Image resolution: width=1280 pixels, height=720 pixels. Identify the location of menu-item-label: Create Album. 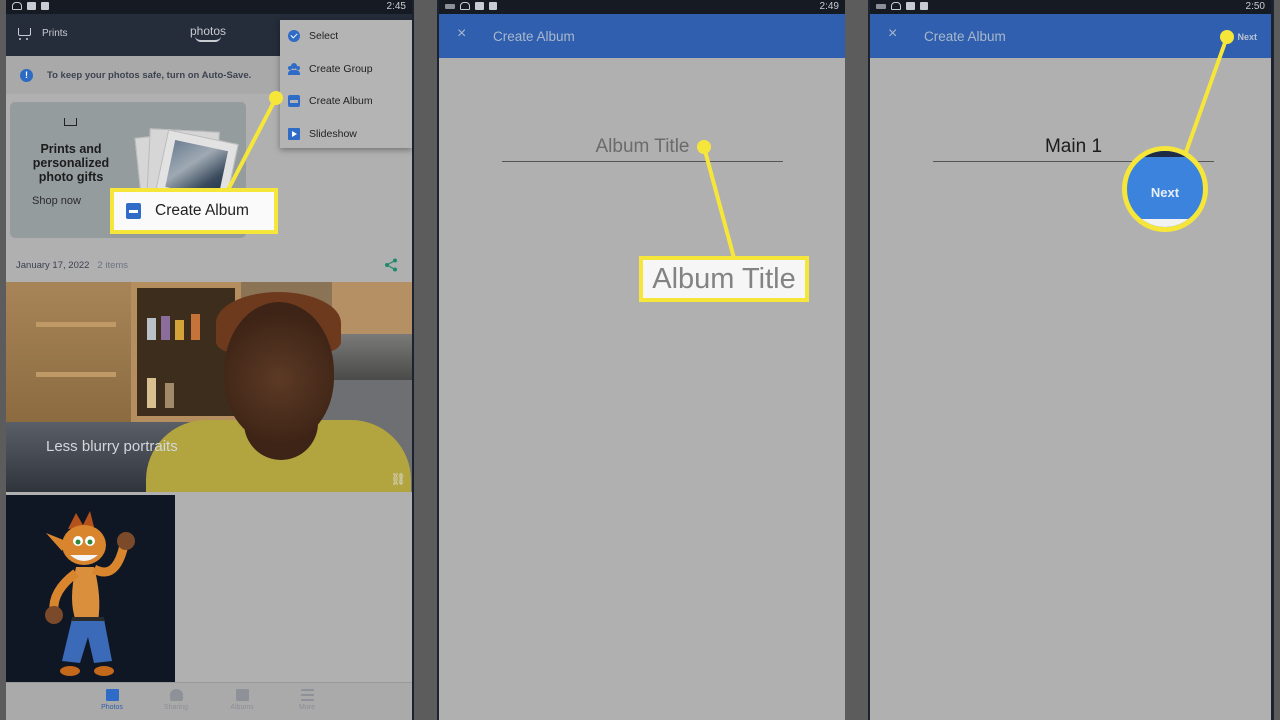
(341, 101).